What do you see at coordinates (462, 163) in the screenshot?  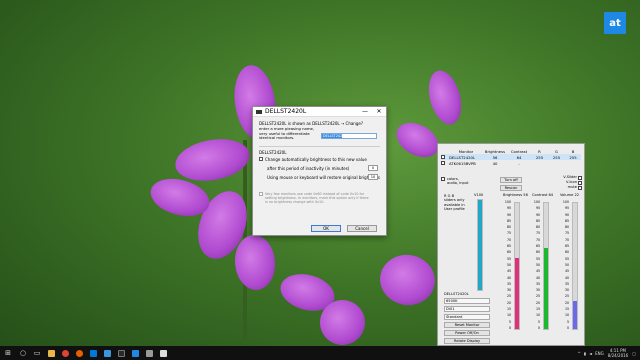 I see `row-monitor: ATK0615BVPB` at bounding box center [462, 163].